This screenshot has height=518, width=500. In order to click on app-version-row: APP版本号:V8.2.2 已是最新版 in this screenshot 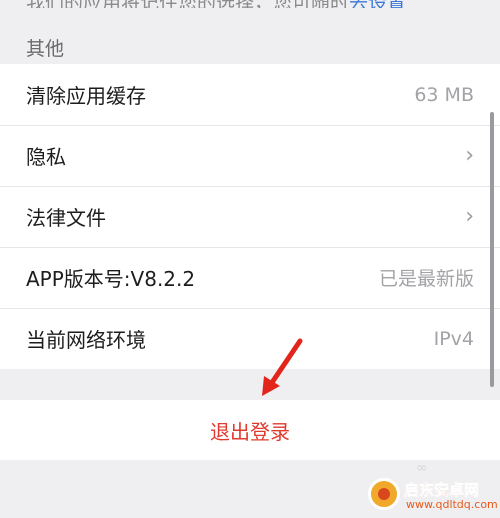, I will do `click(250, 277)`.